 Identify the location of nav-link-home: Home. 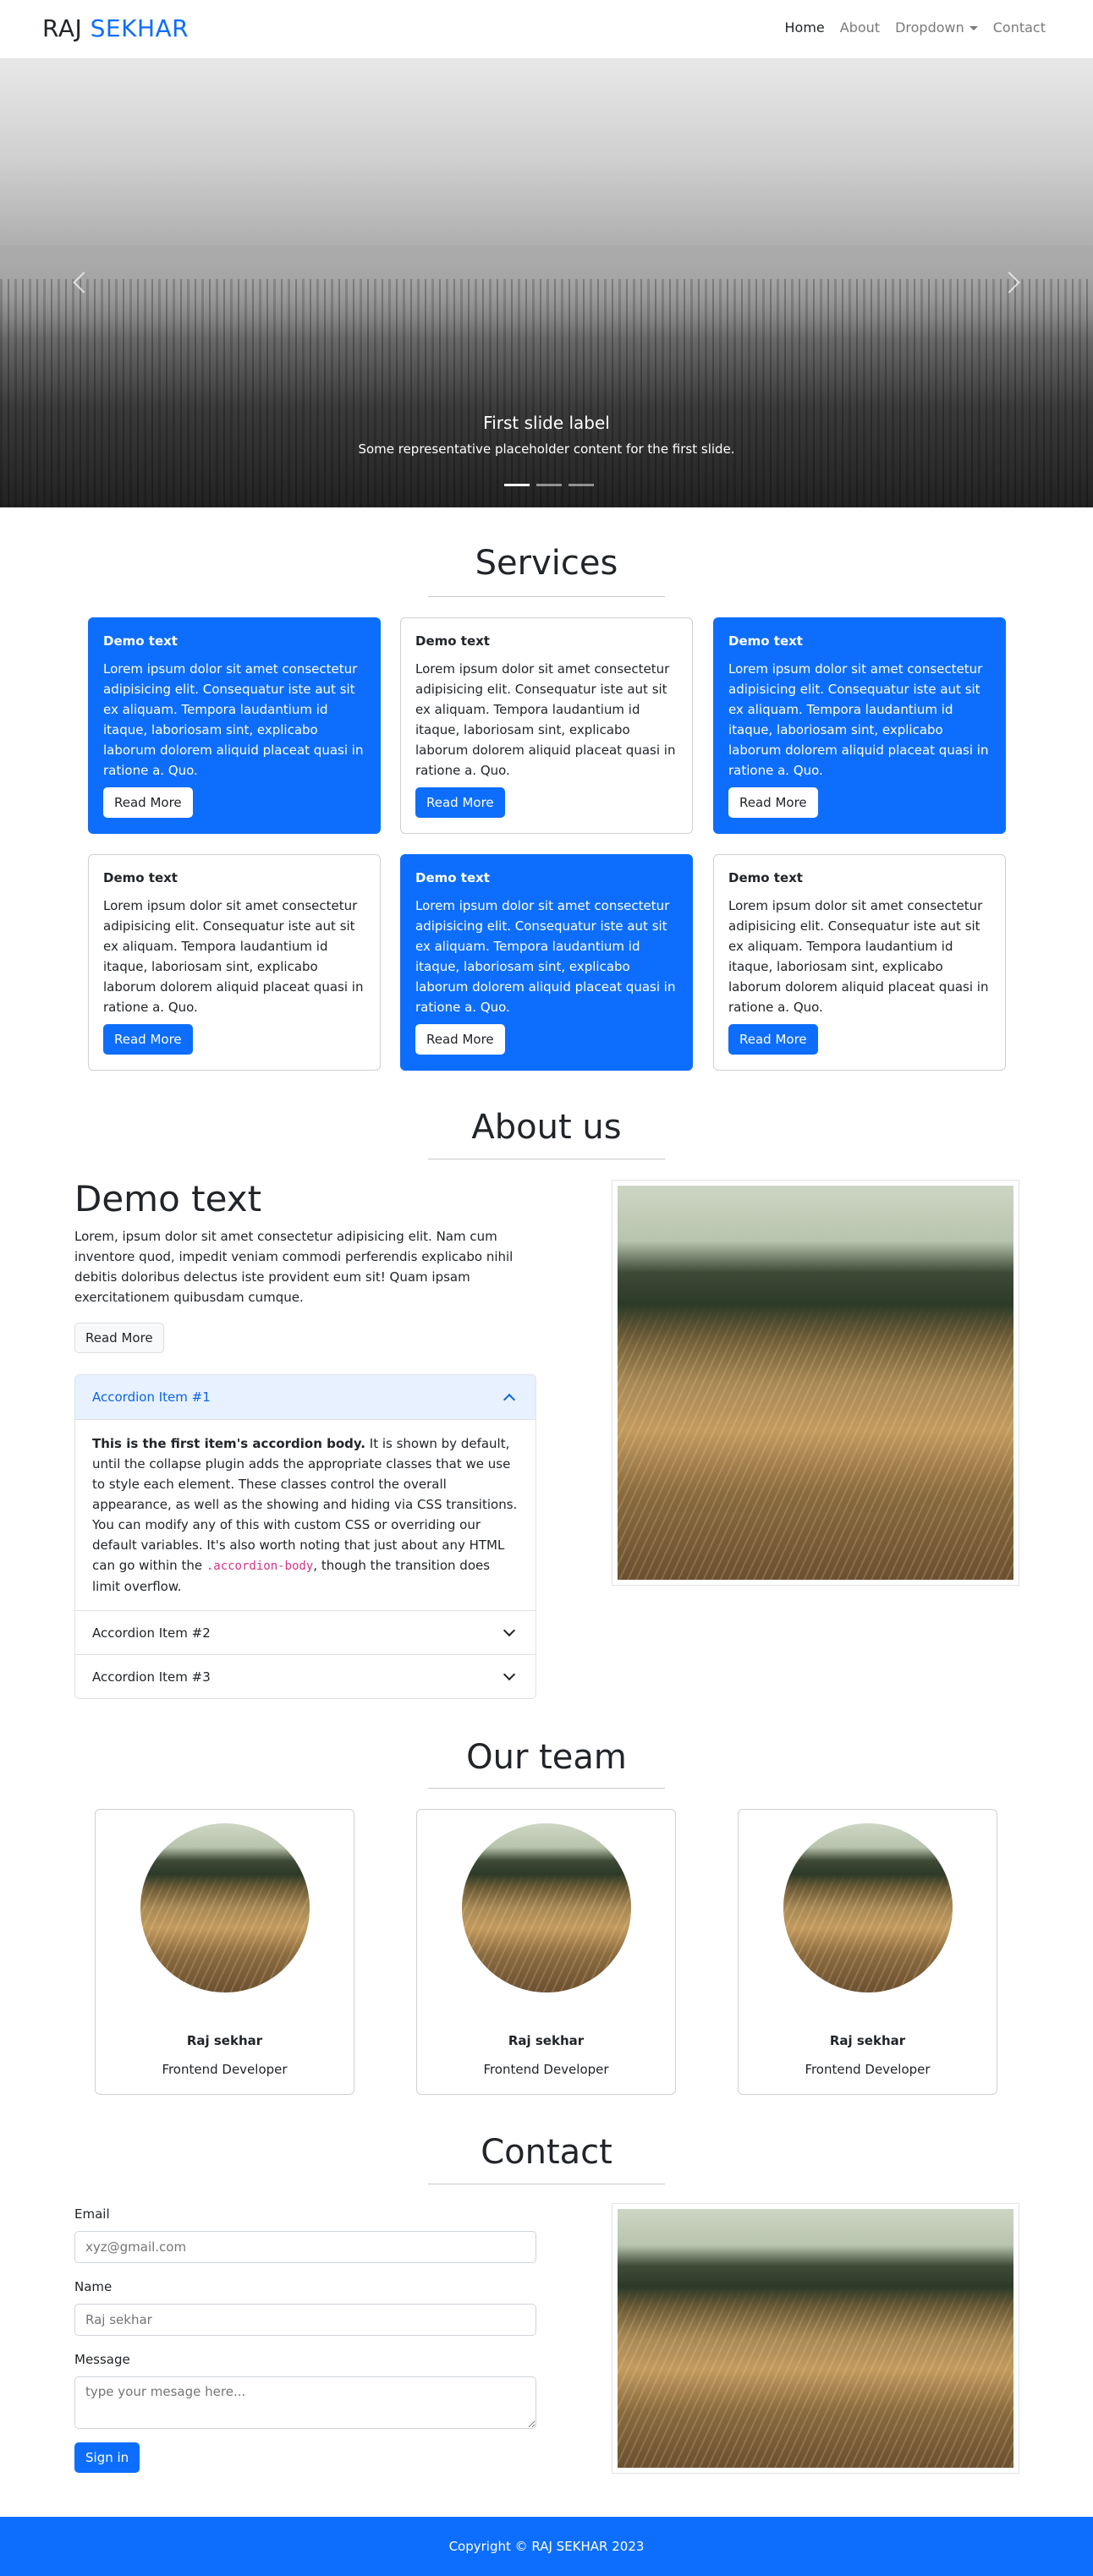
(805, 27).